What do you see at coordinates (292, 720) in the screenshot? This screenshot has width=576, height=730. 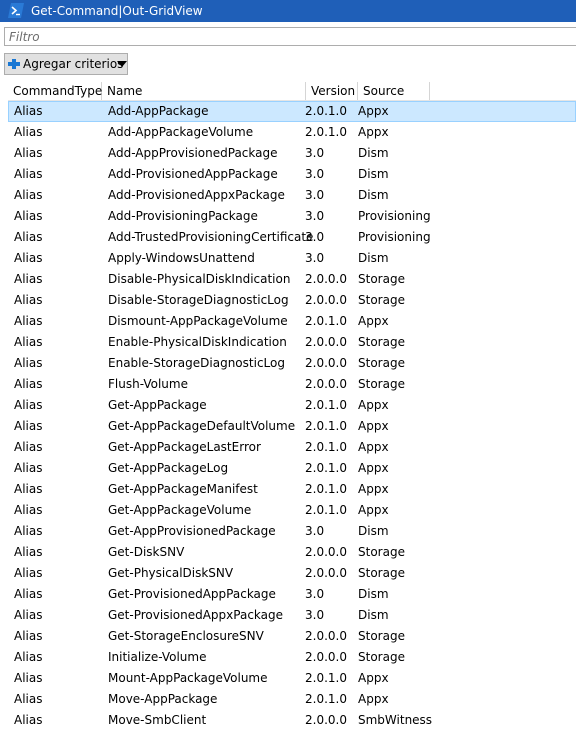 I see `table-row: Alias Move-SmbClient 2.0.0.0 SmbWitness` at bounding box center [292, 720].